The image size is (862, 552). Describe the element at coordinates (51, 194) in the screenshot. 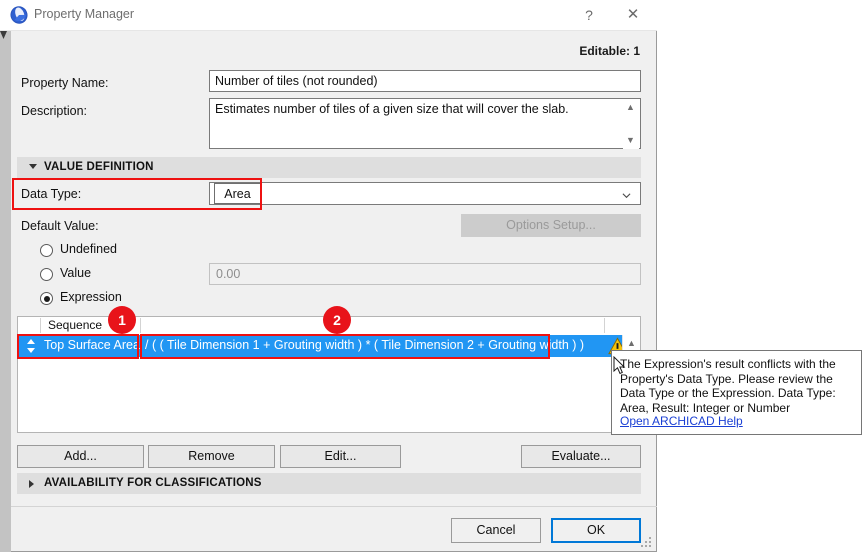

I see `data-type-label: Data Type:` at that location.